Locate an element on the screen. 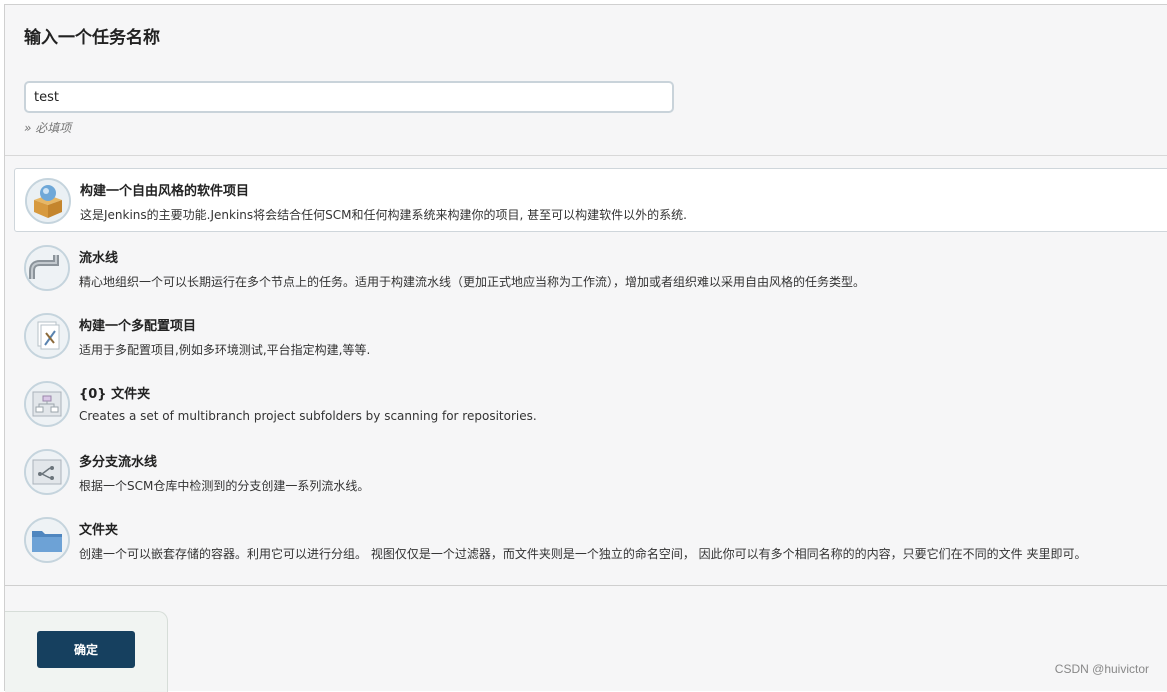 This screenshot has height=692, width=1167. required-note: » 必填项 is located at coordinates (48, 128).